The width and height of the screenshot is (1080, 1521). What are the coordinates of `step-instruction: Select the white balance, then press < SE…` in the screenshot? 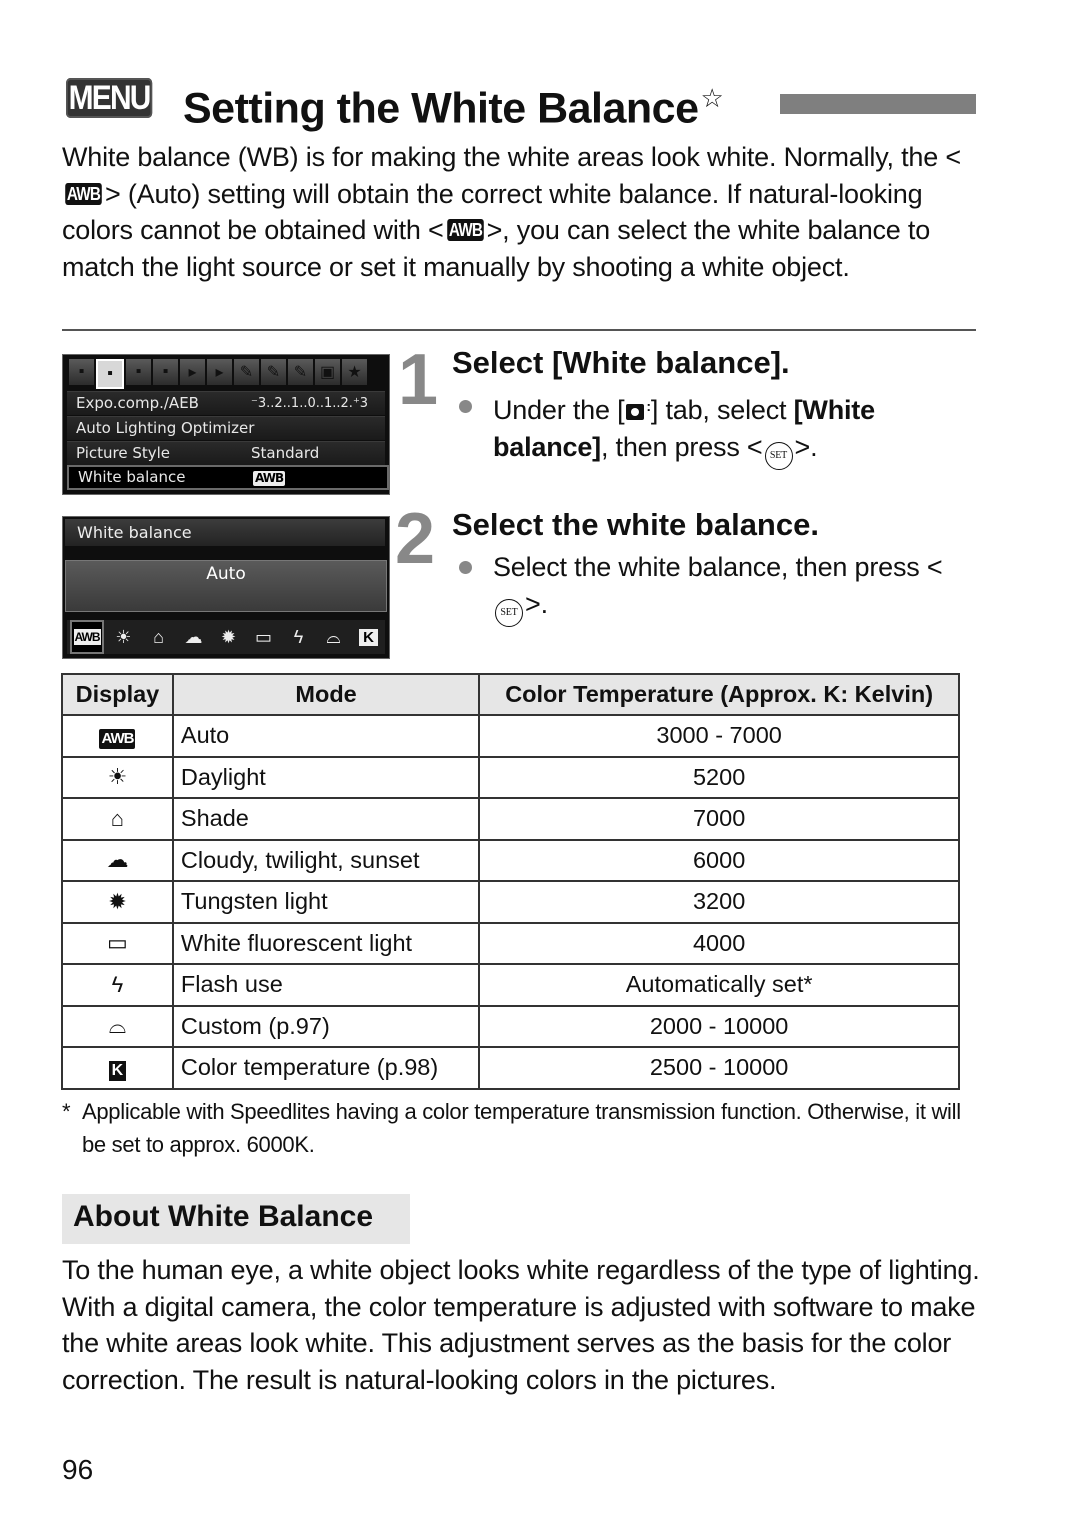 It's located at (733, 588).